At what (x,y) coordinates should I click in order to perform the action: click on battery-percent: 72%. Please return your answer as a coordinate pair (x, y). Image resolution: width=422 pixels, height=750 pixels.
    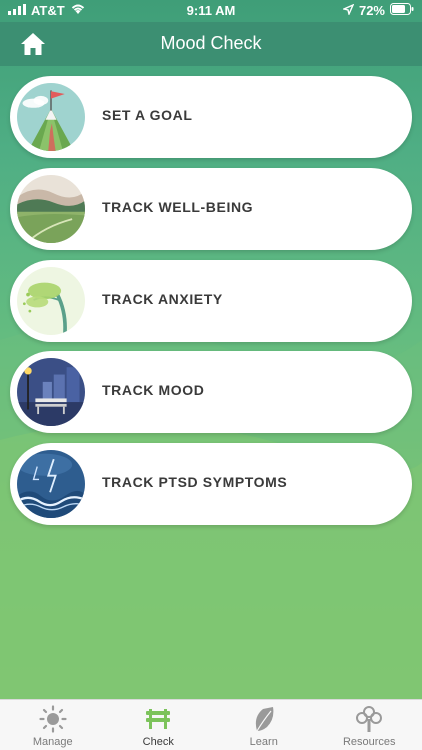
    Looking at the image, I should click on (371, 10).